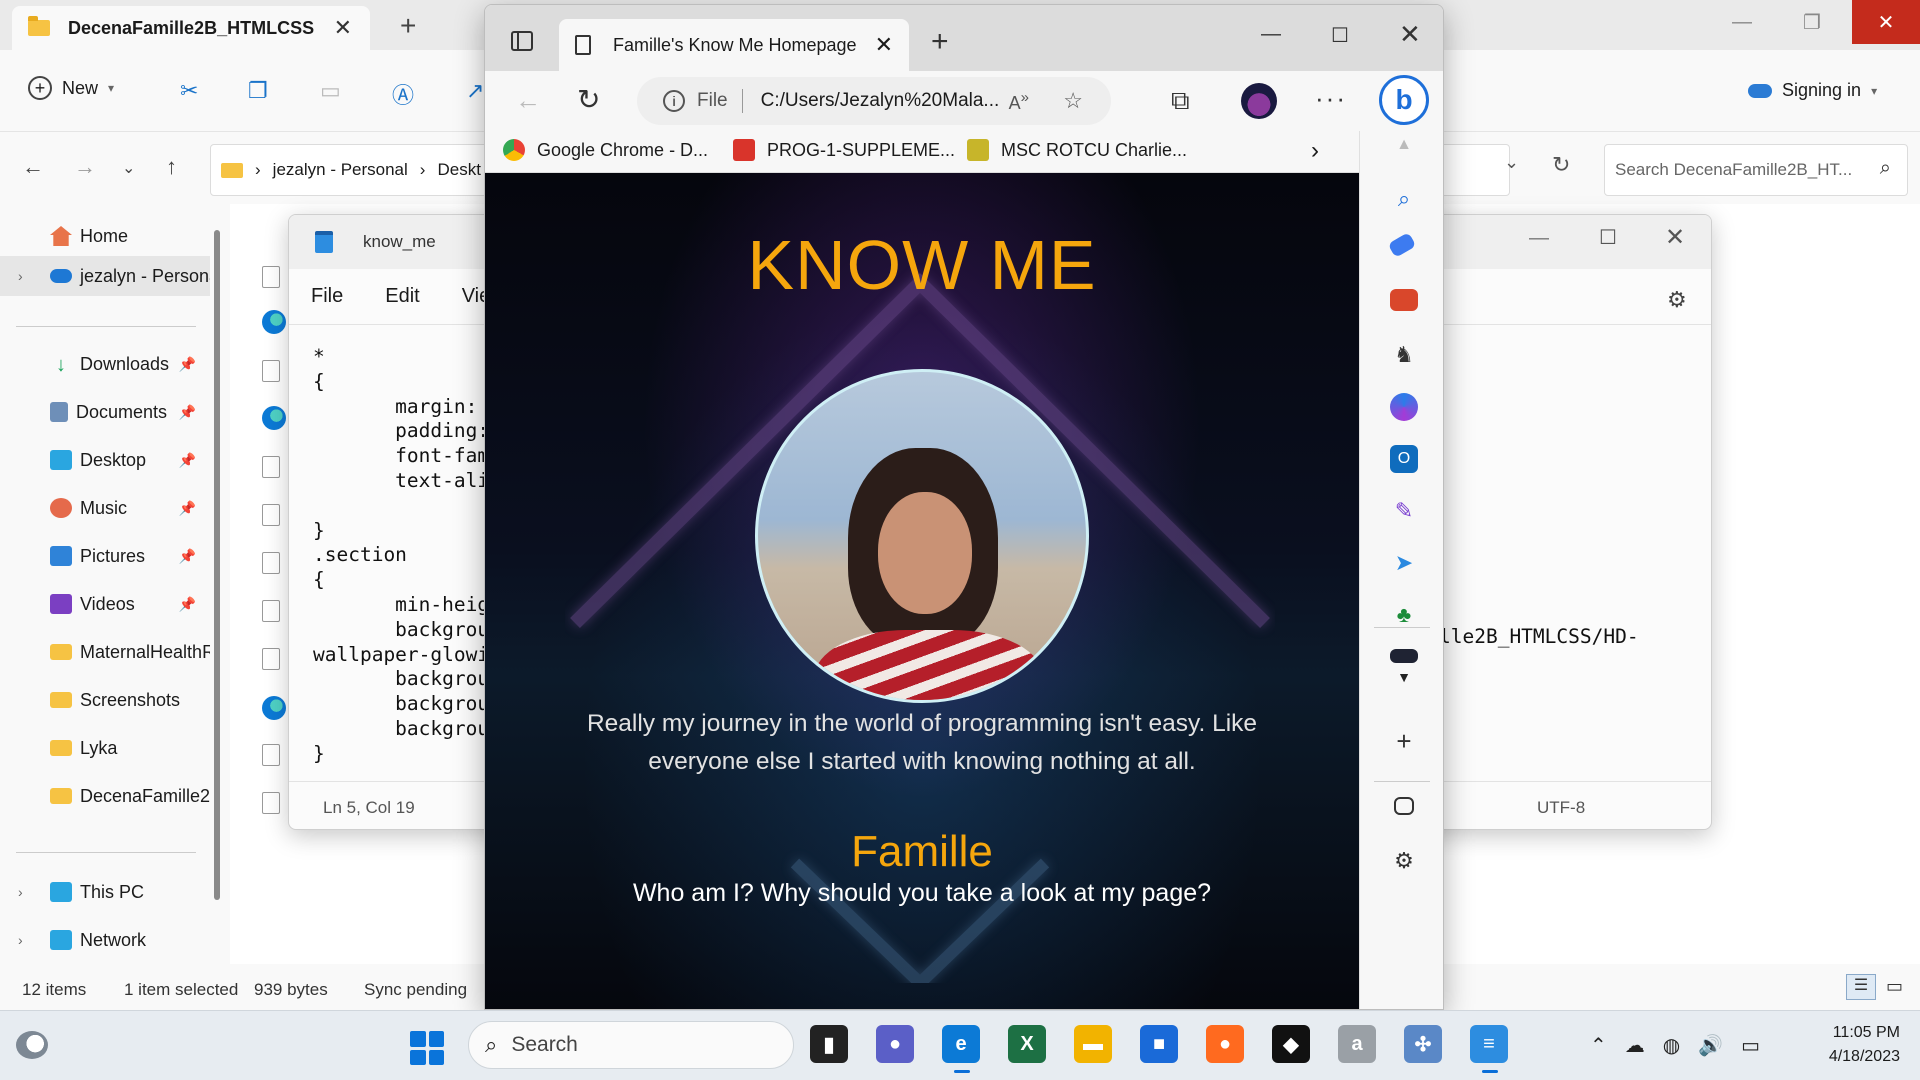 Image resolution: width=1920 pixels, height=1080 pixels. Describe the element at coordinates (1404, 806) in the screenshot. I see `sidebar-panel-icon` at that location.